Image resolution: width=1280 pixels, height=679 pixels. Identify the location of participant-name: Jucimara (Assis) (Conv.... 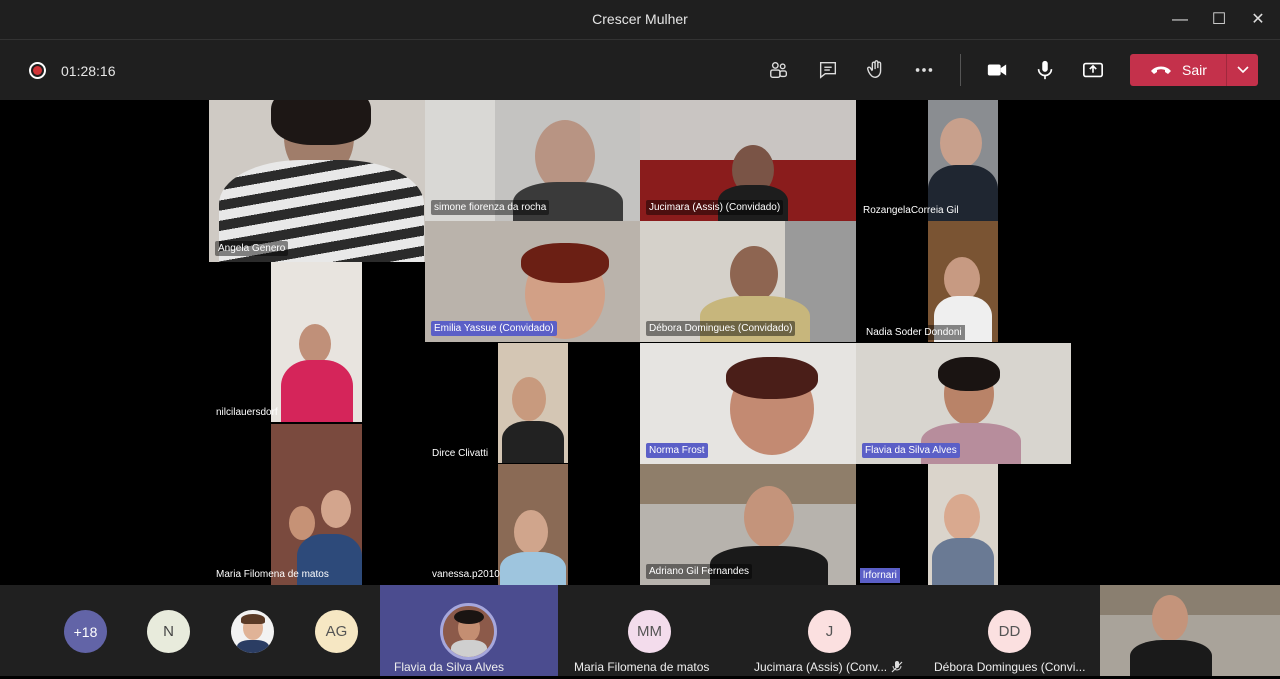
(821, 667).